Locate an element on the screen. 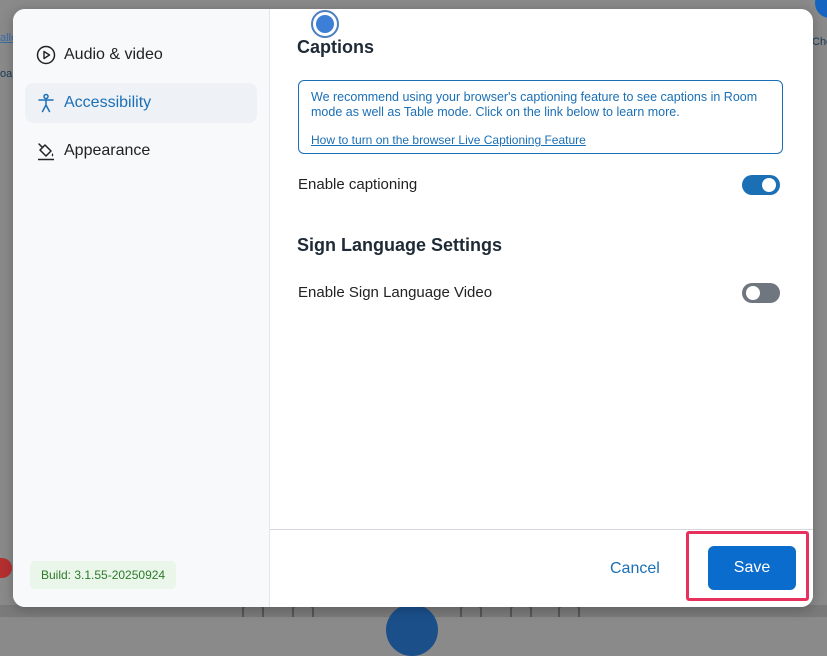 The image size is (827, 656). play-circle-icon is located at coordinates (46, 55).